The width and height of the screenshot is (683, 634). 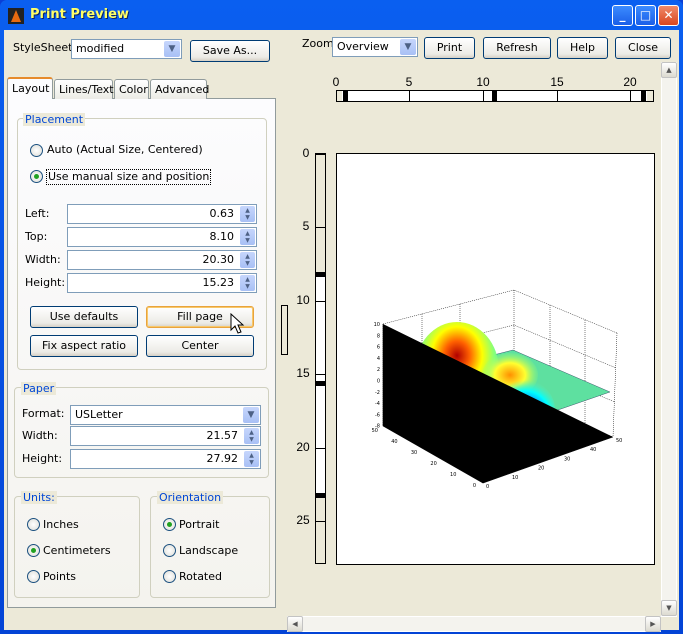 I want to click on center-button: Center, so click(x=200, y=346).